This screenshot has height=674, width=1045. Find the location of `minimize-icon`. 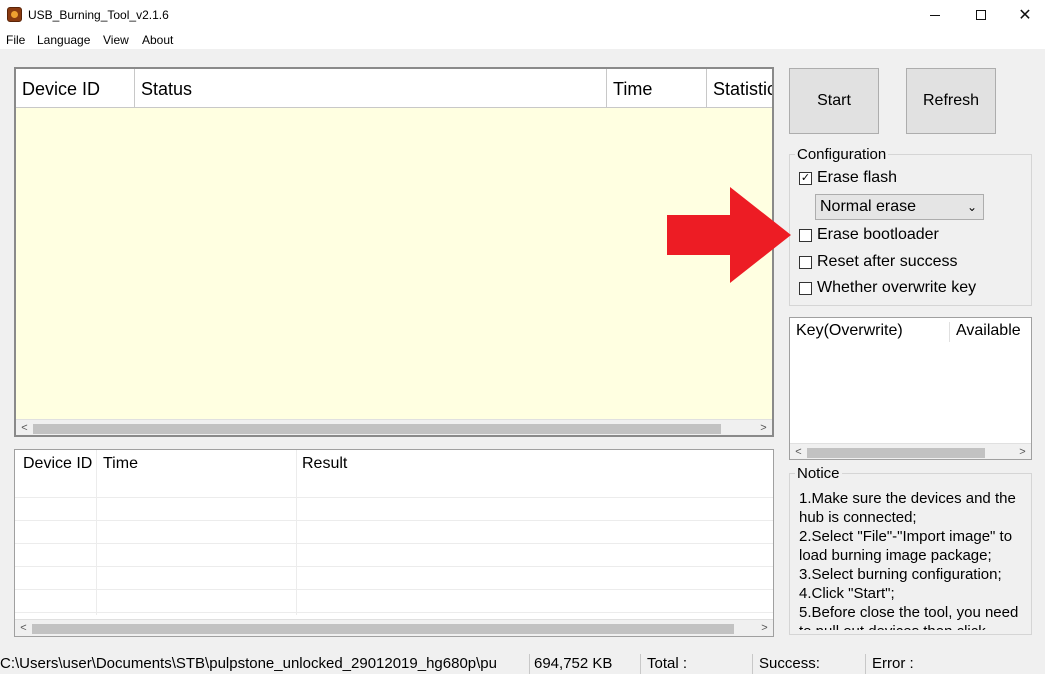

minimize-icon is located at coordinates (935, 15).